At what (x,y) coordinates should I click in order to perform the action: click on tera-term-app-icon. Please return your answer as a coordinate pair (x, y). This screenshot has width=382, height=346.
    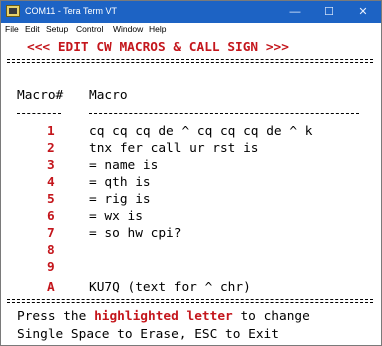
    Looking at the image, I should click on (13, 11).